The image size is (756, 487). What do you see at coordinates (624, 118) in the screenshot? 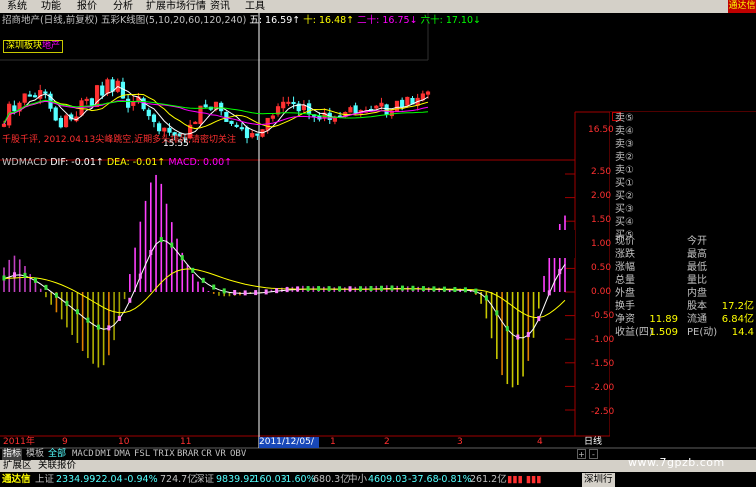
I see `order-label: 卖⑤` at bounding box center [624, 118].